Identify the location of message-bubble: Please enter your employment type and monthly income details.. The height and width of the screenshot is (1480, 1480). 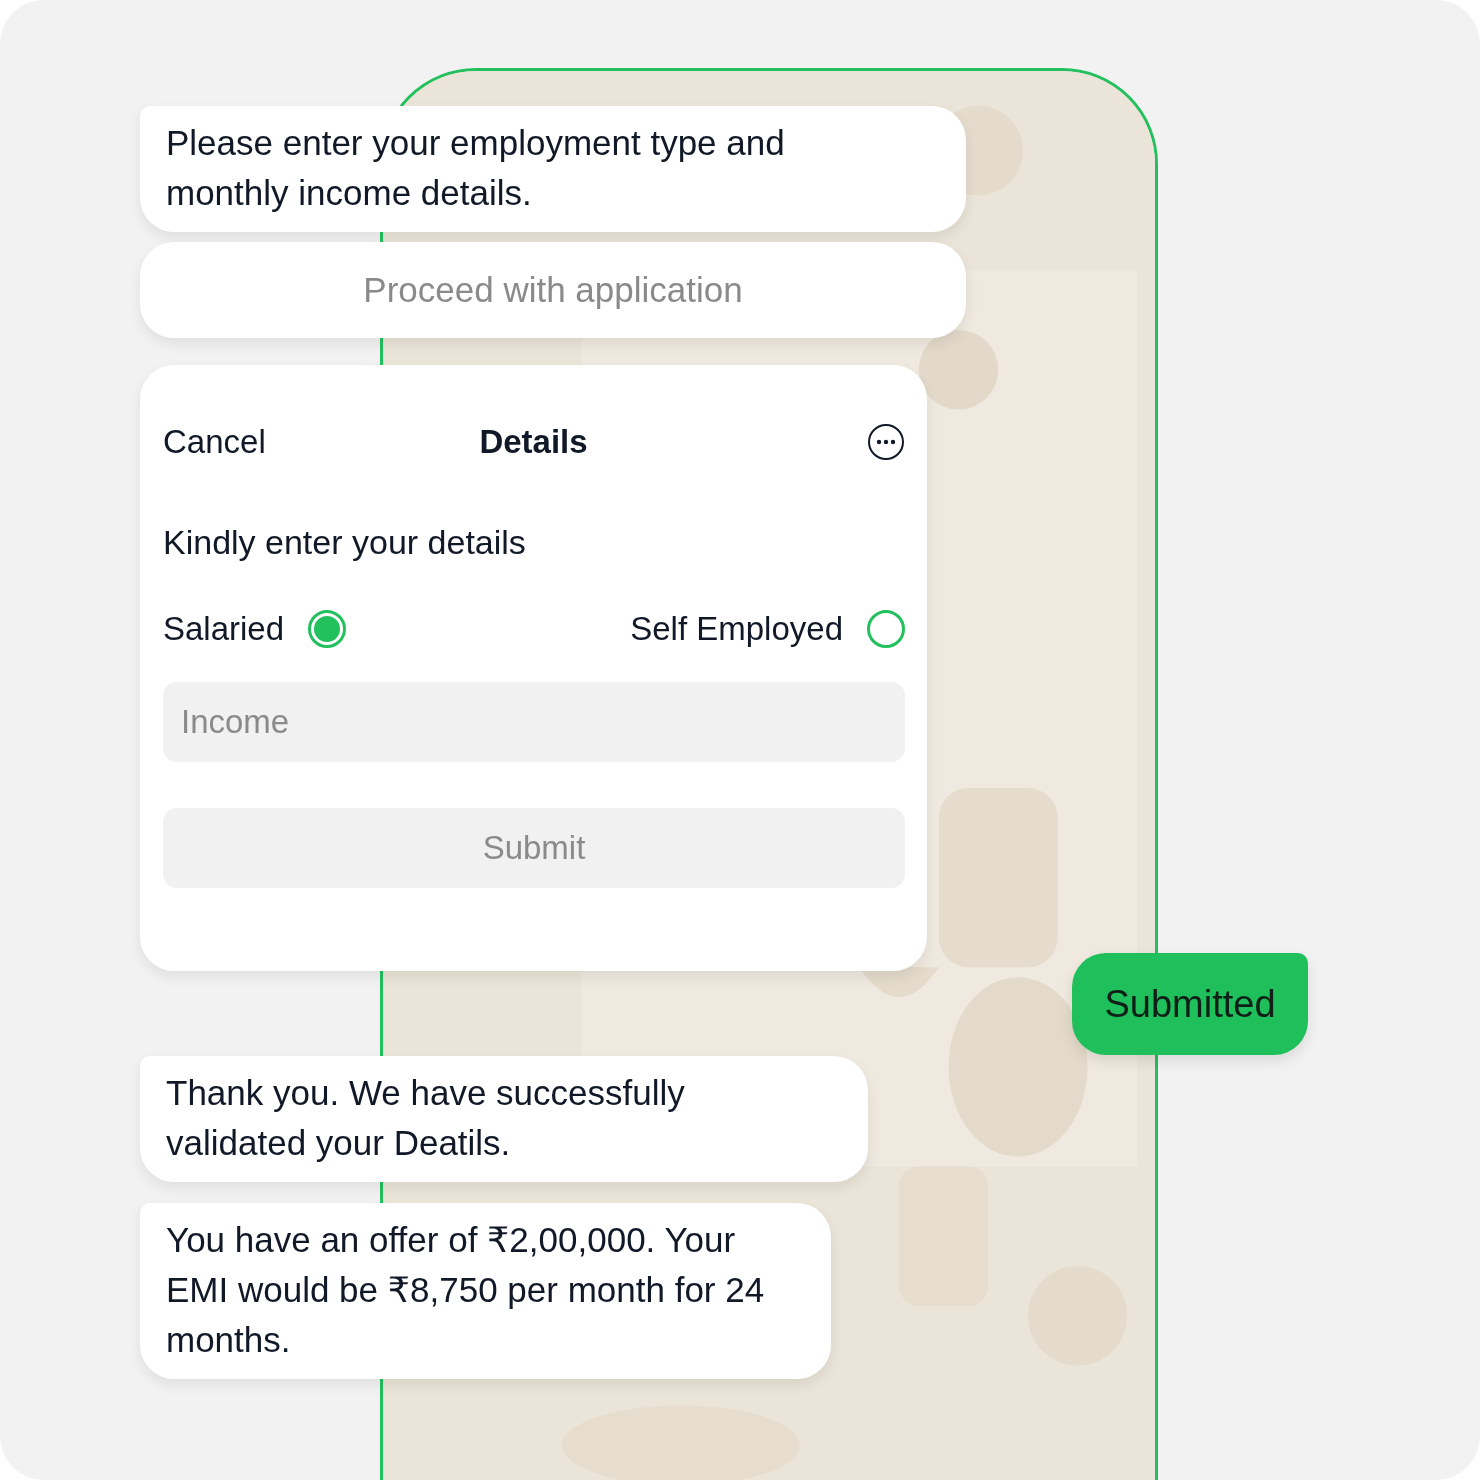
(553, 169).